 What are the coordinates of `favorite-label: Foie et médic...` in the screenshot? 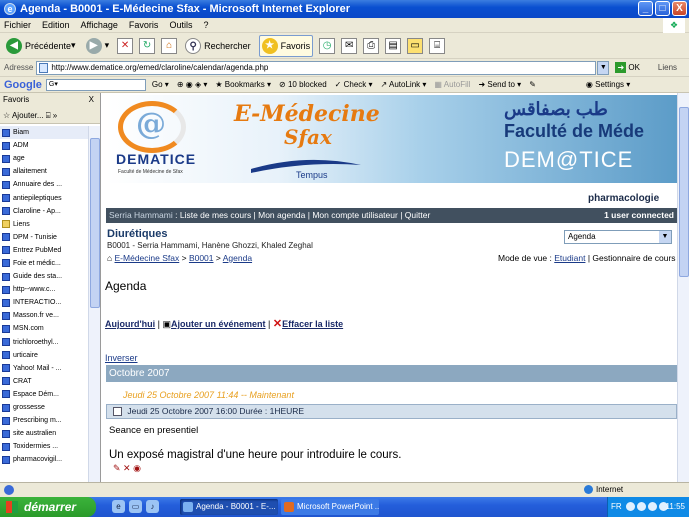 It's located at (37, 263).